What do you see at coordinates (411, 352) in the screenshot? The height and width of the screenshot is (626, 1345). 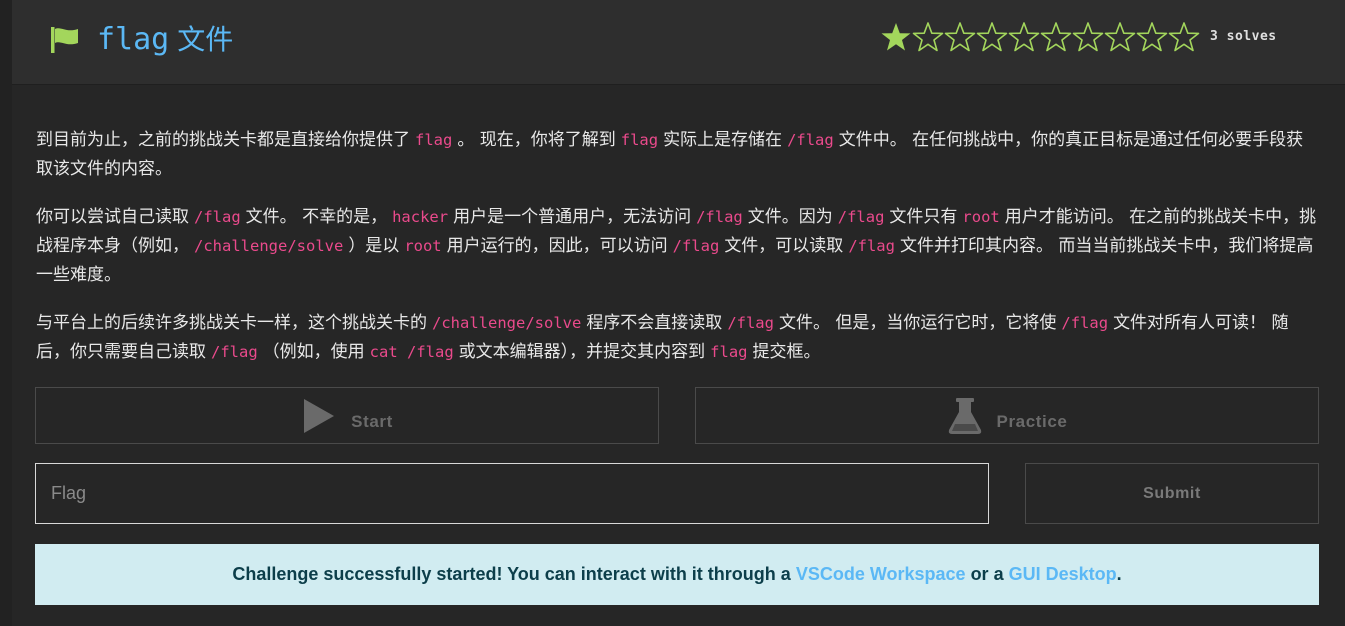 I see `inline-code: cat /flag` at bounding box center [411, 352].